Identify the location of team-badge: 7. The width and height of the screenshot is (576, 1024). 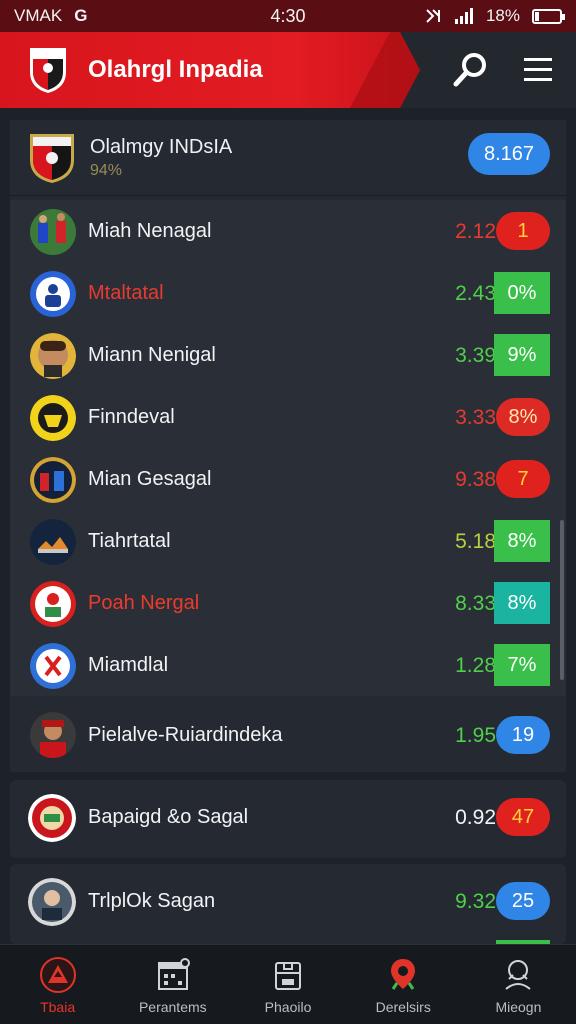
(523, 479).